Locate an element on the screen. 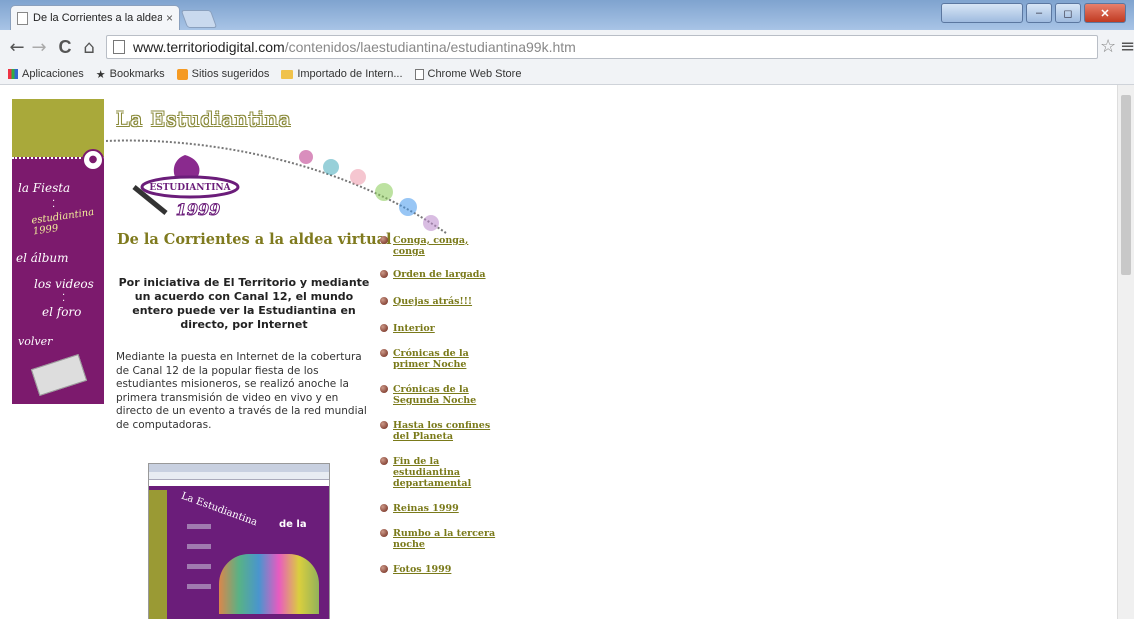  link-orden-largada: Orden de largada is located at coordinates (439, 274).